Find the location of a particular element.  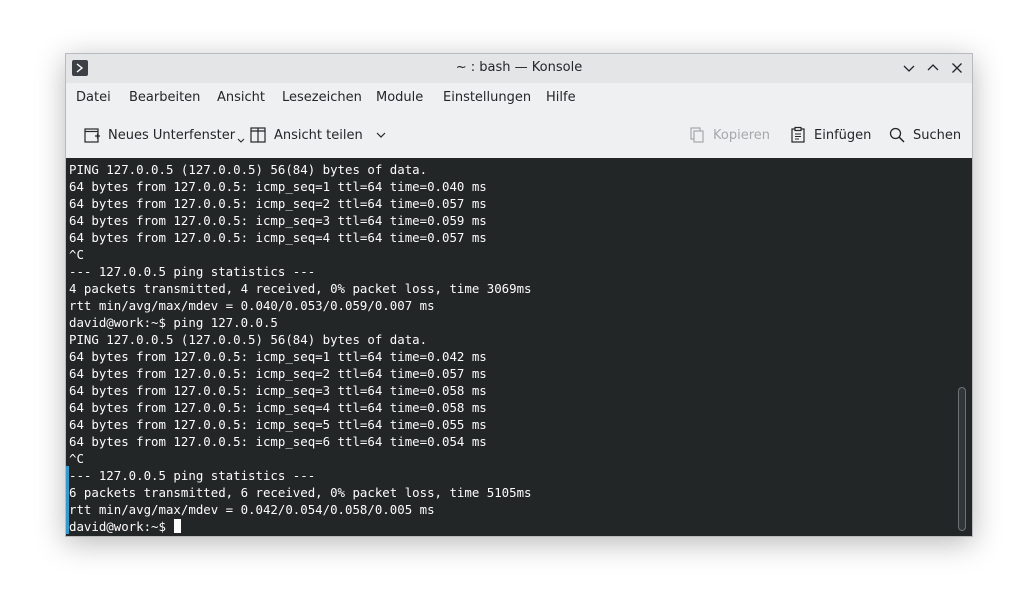

terminal-line: david@work:~$ ping 127.0.0.5 is located at coordinates (173, 322).